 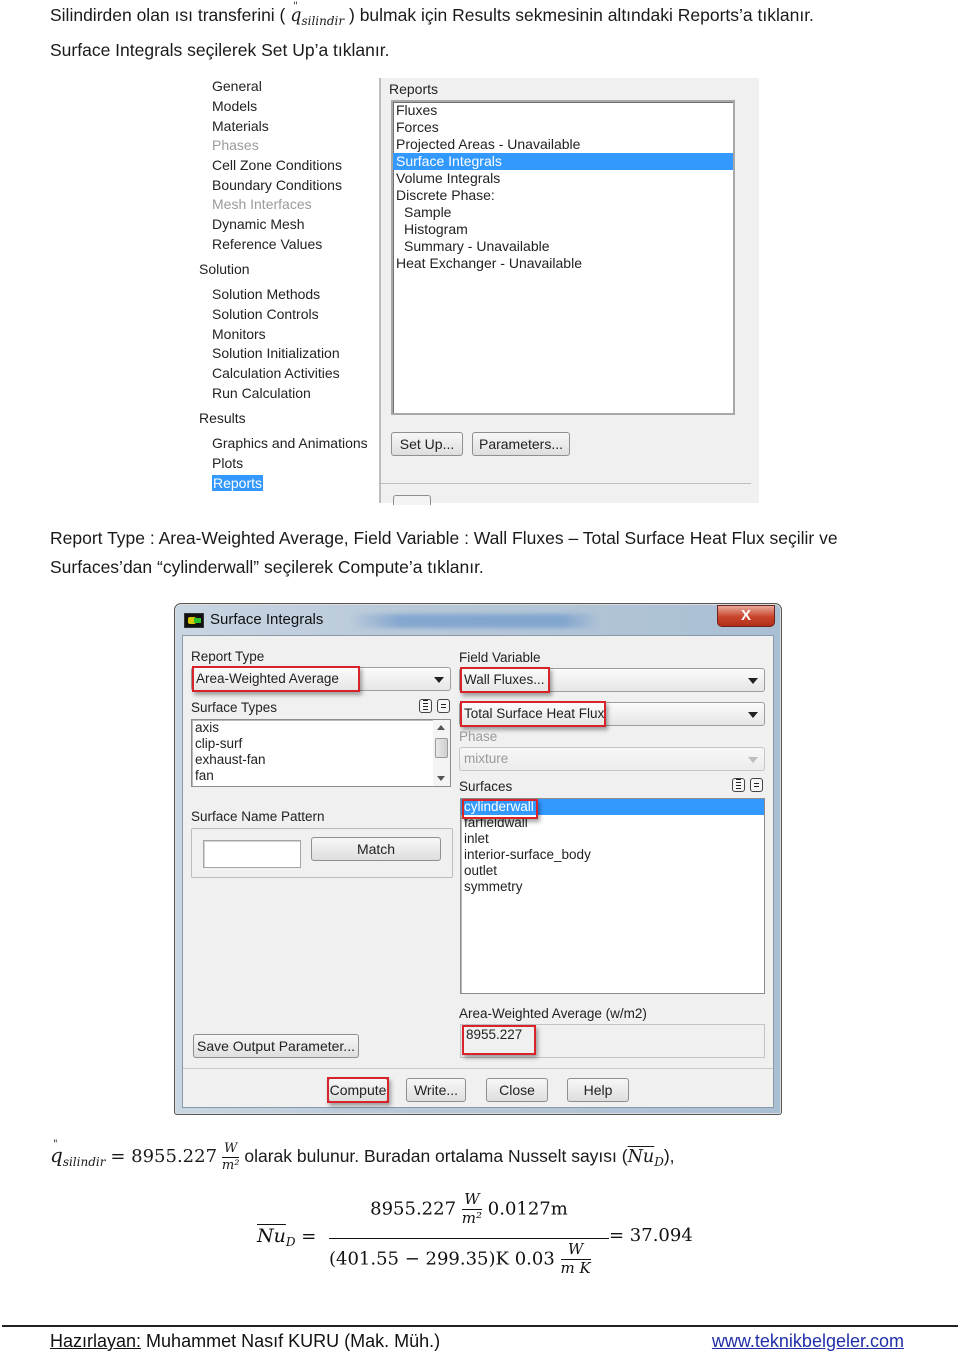 I want to click on nav-item-solution-controls: Solution Controls, so click(x=265, y=314).